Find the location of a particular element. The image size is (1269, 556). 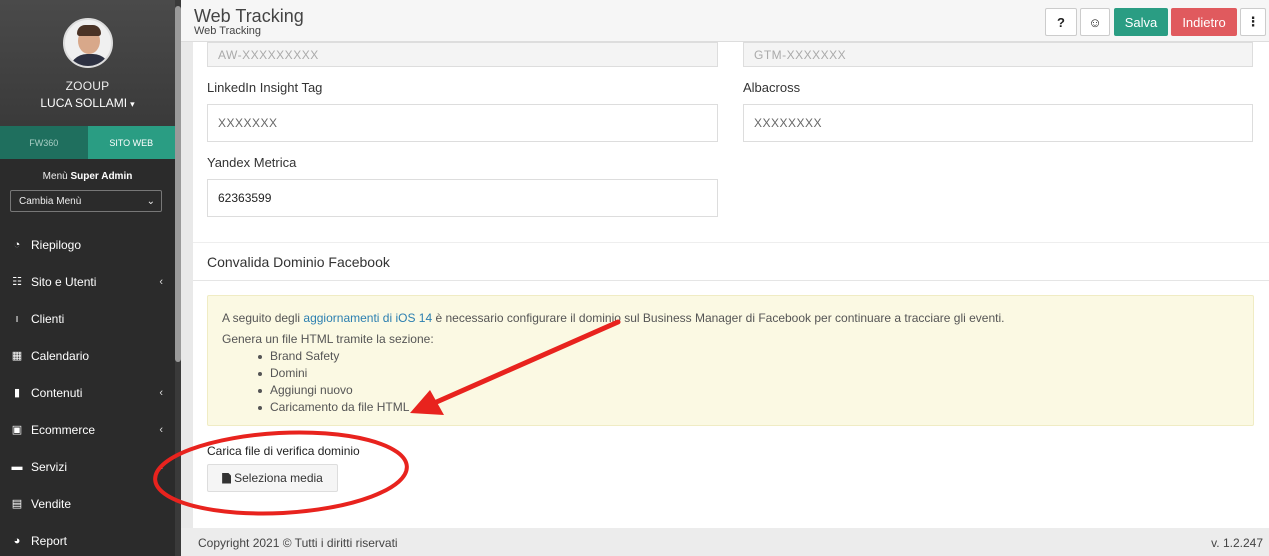

albacross-input: XXXXXXXX is located at coordinates (998, 123).